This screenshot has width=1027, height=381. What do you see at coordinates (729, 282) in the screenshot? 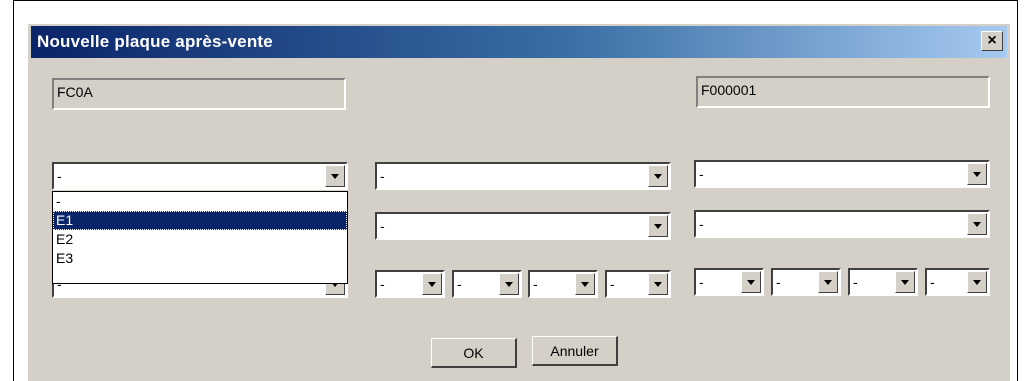
I see `small-combo-right-1: -` at bounding box center [729, 282].